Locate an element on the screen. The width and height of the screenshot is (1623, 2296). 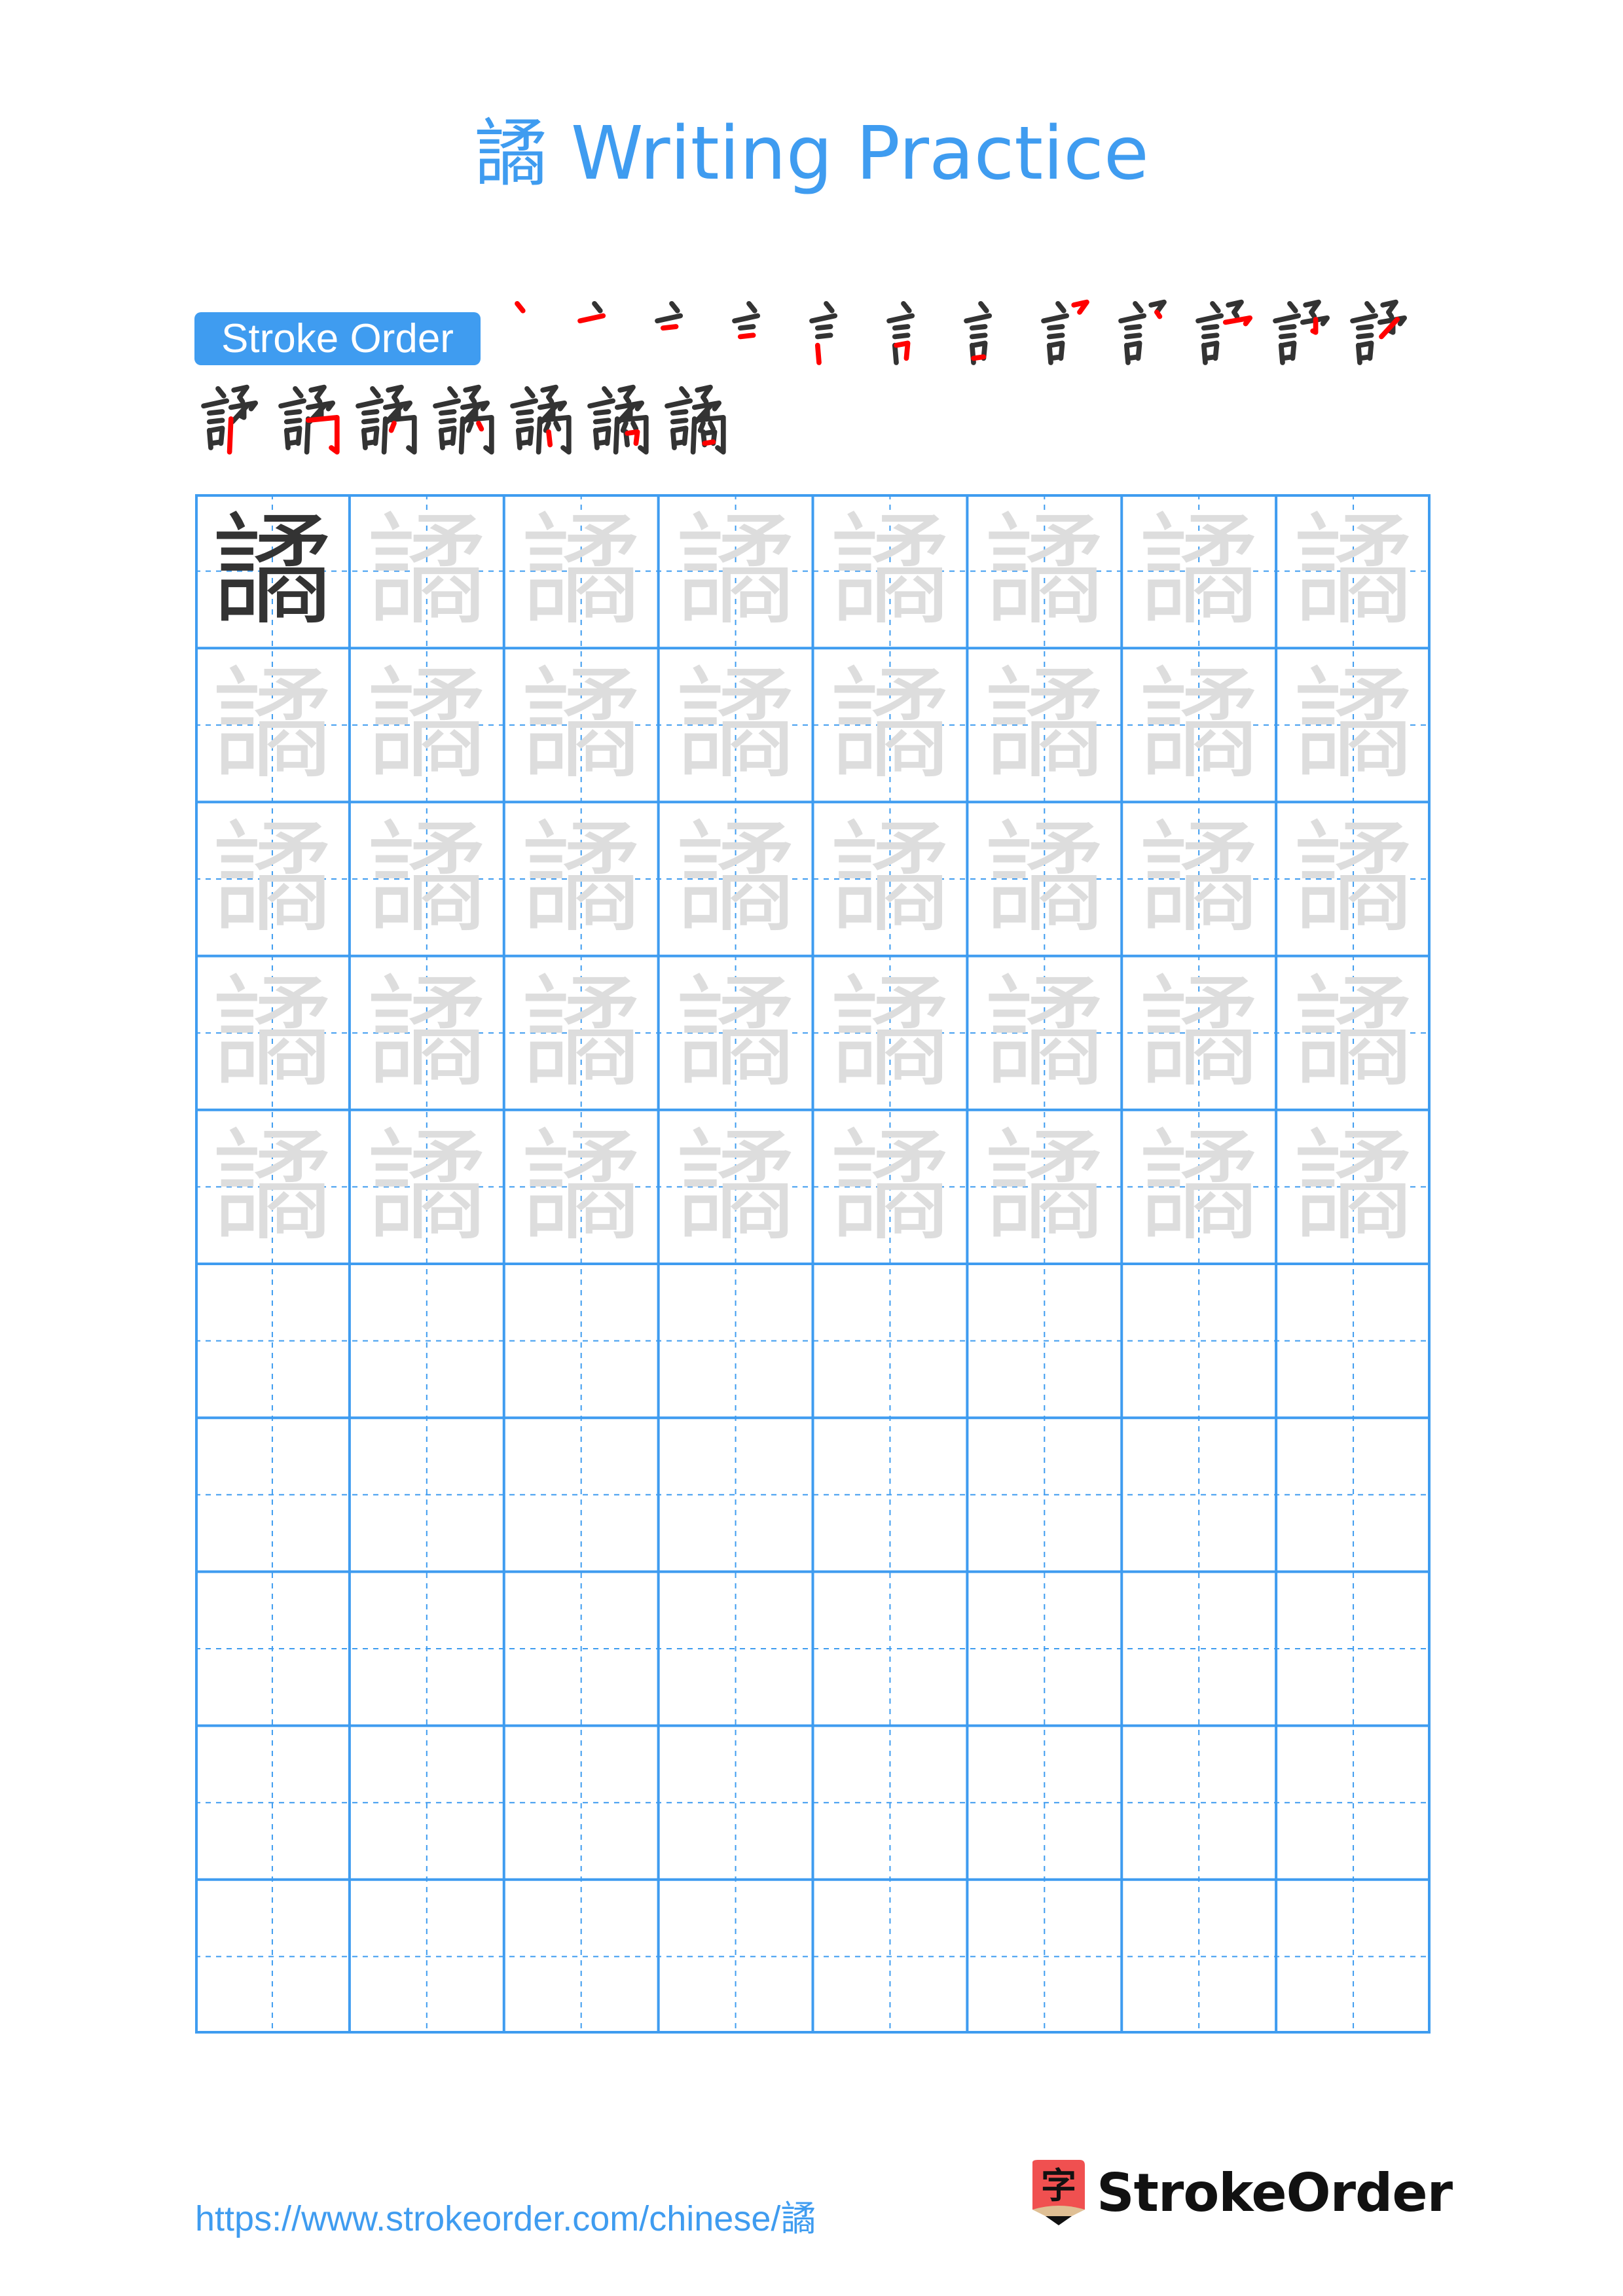
strokeorder-logo: 字 StrokeOrder is located at coordinates (1241, 2193).